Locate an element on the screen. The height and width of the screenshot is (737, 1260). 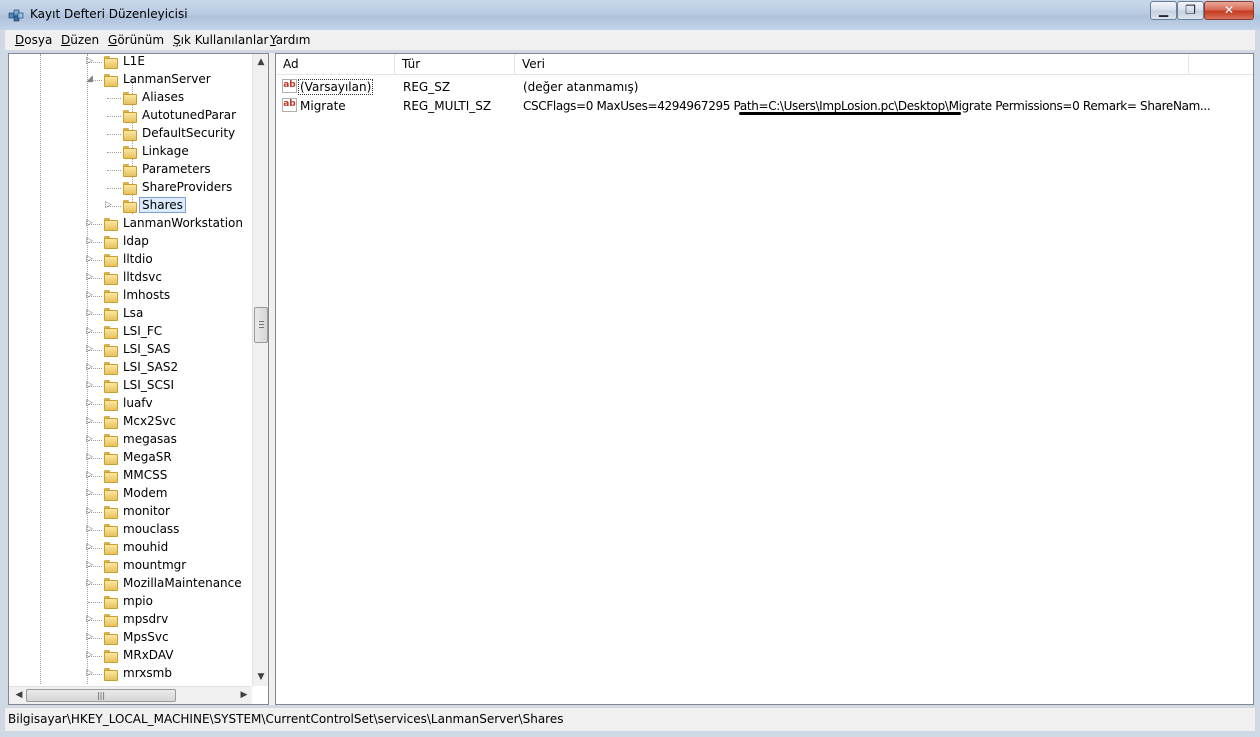
tree-item-label: lltdsvc is located at coordinates (142, 277).